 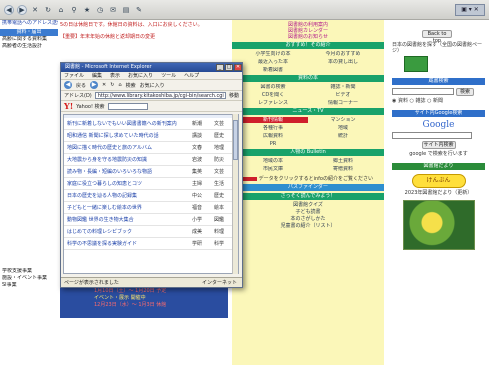 I want to click on edit-icon: ✎, so click(x=139, y=10).